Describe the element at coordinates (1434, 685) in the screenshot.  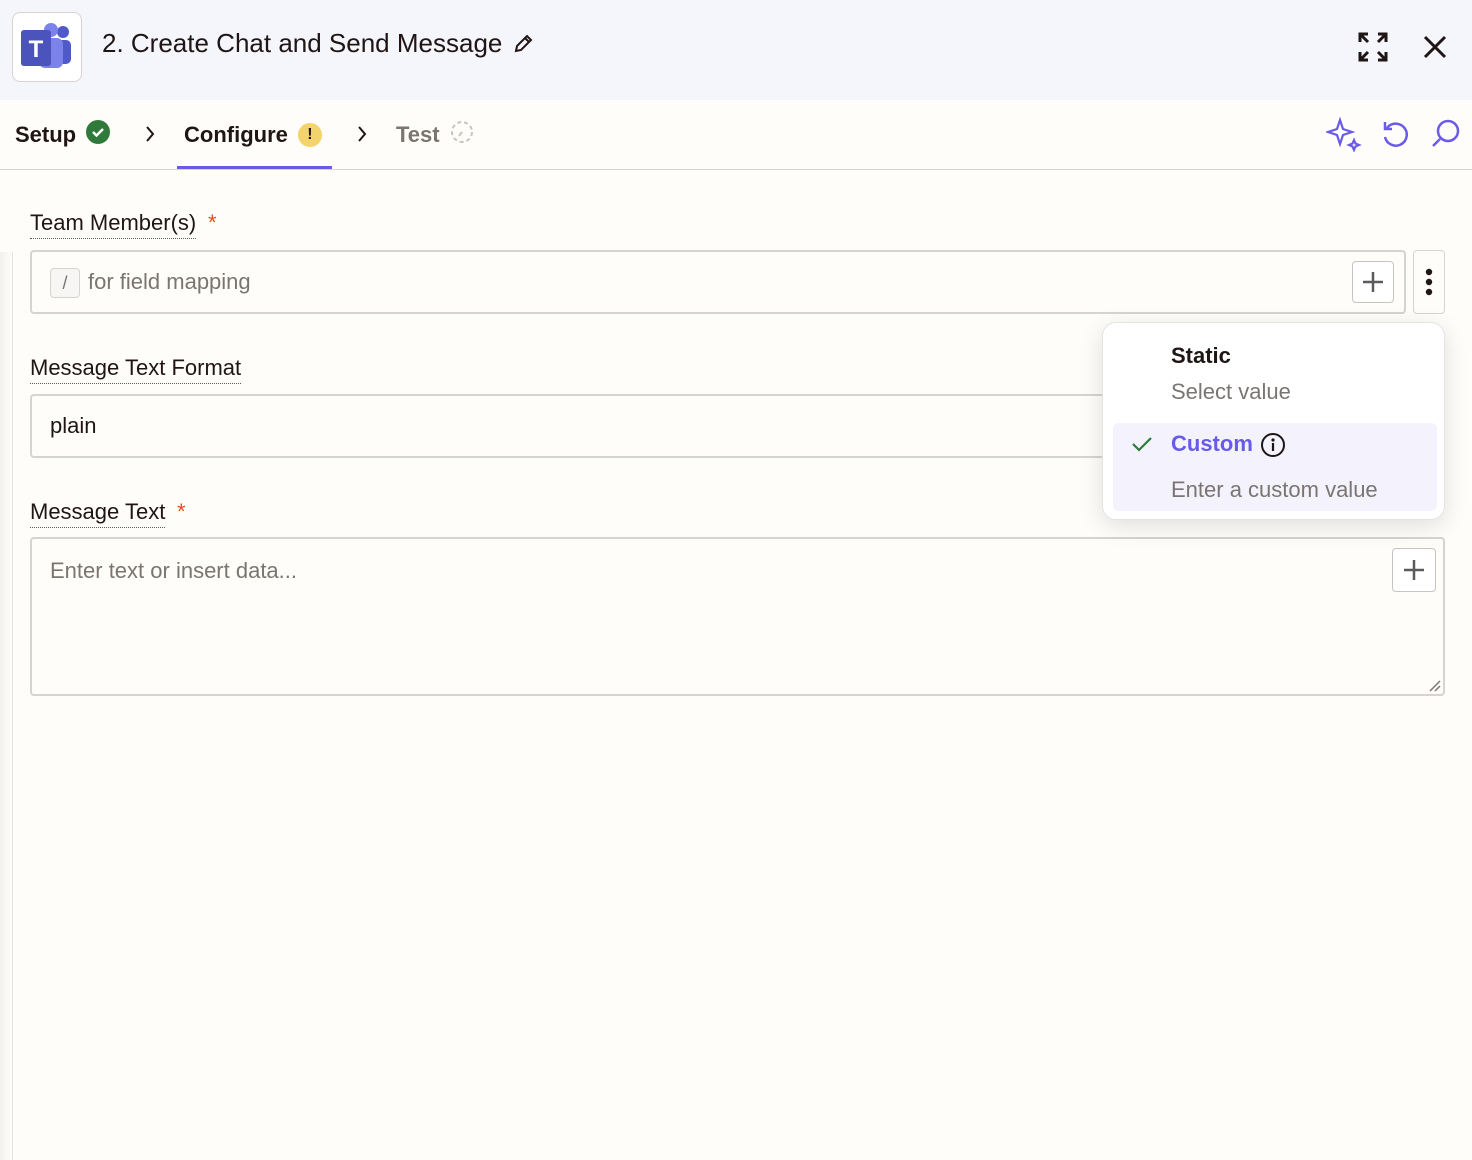
I see `resize-handle-icon` at that location.